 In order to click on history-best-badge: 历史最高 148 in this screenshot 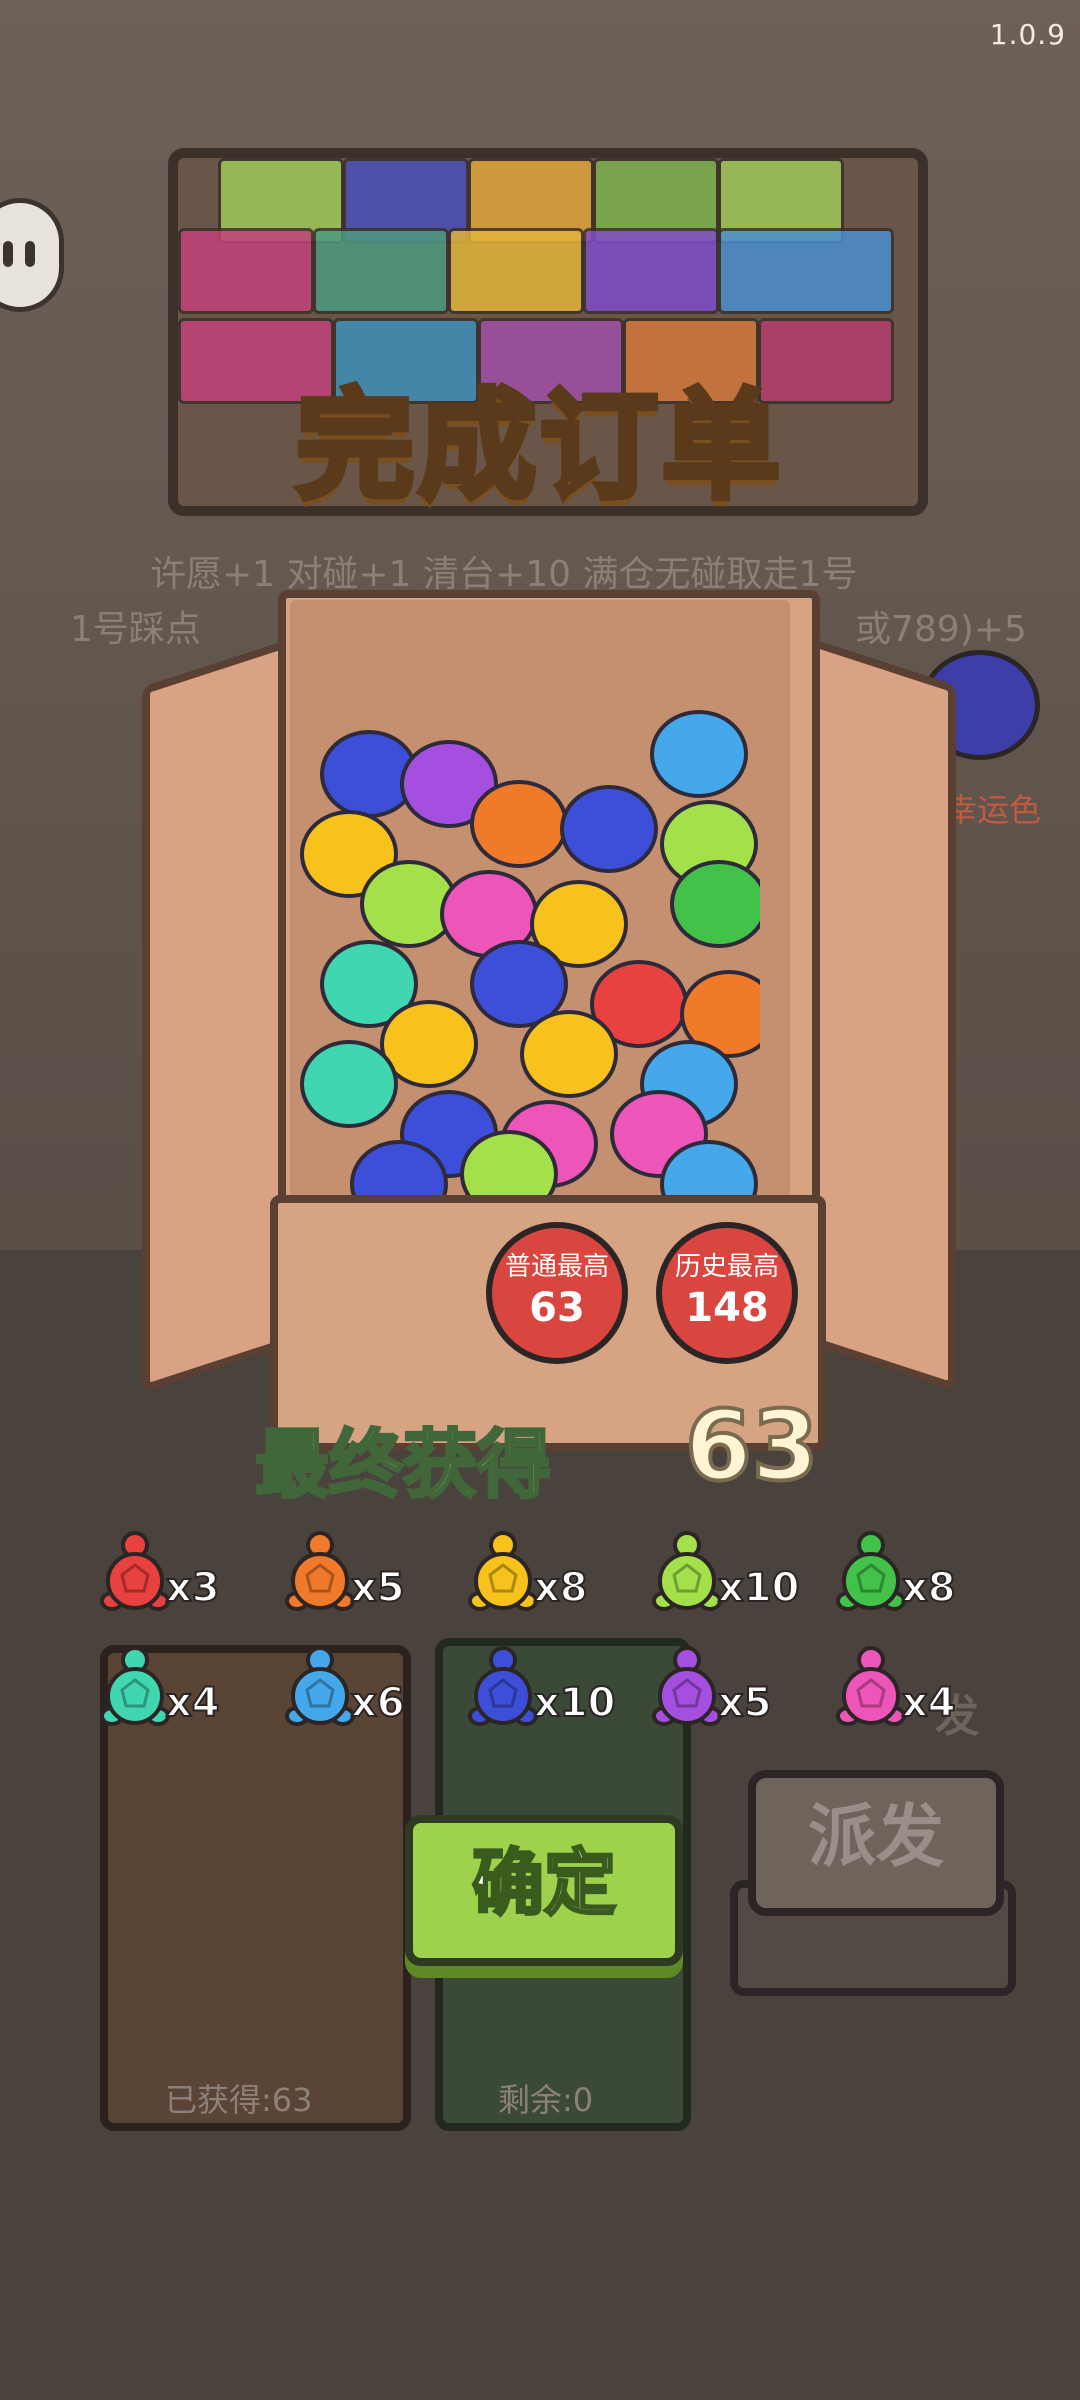, I will do `click(727, 1293)`.